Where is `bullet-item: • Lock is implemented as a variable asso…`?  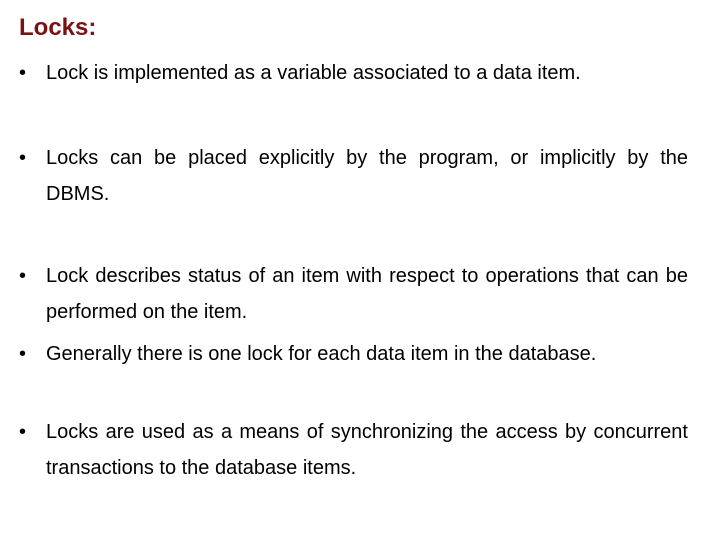
bullet-item: • Lock is implemented as a variable asso… is located at coordinates (353, 73).